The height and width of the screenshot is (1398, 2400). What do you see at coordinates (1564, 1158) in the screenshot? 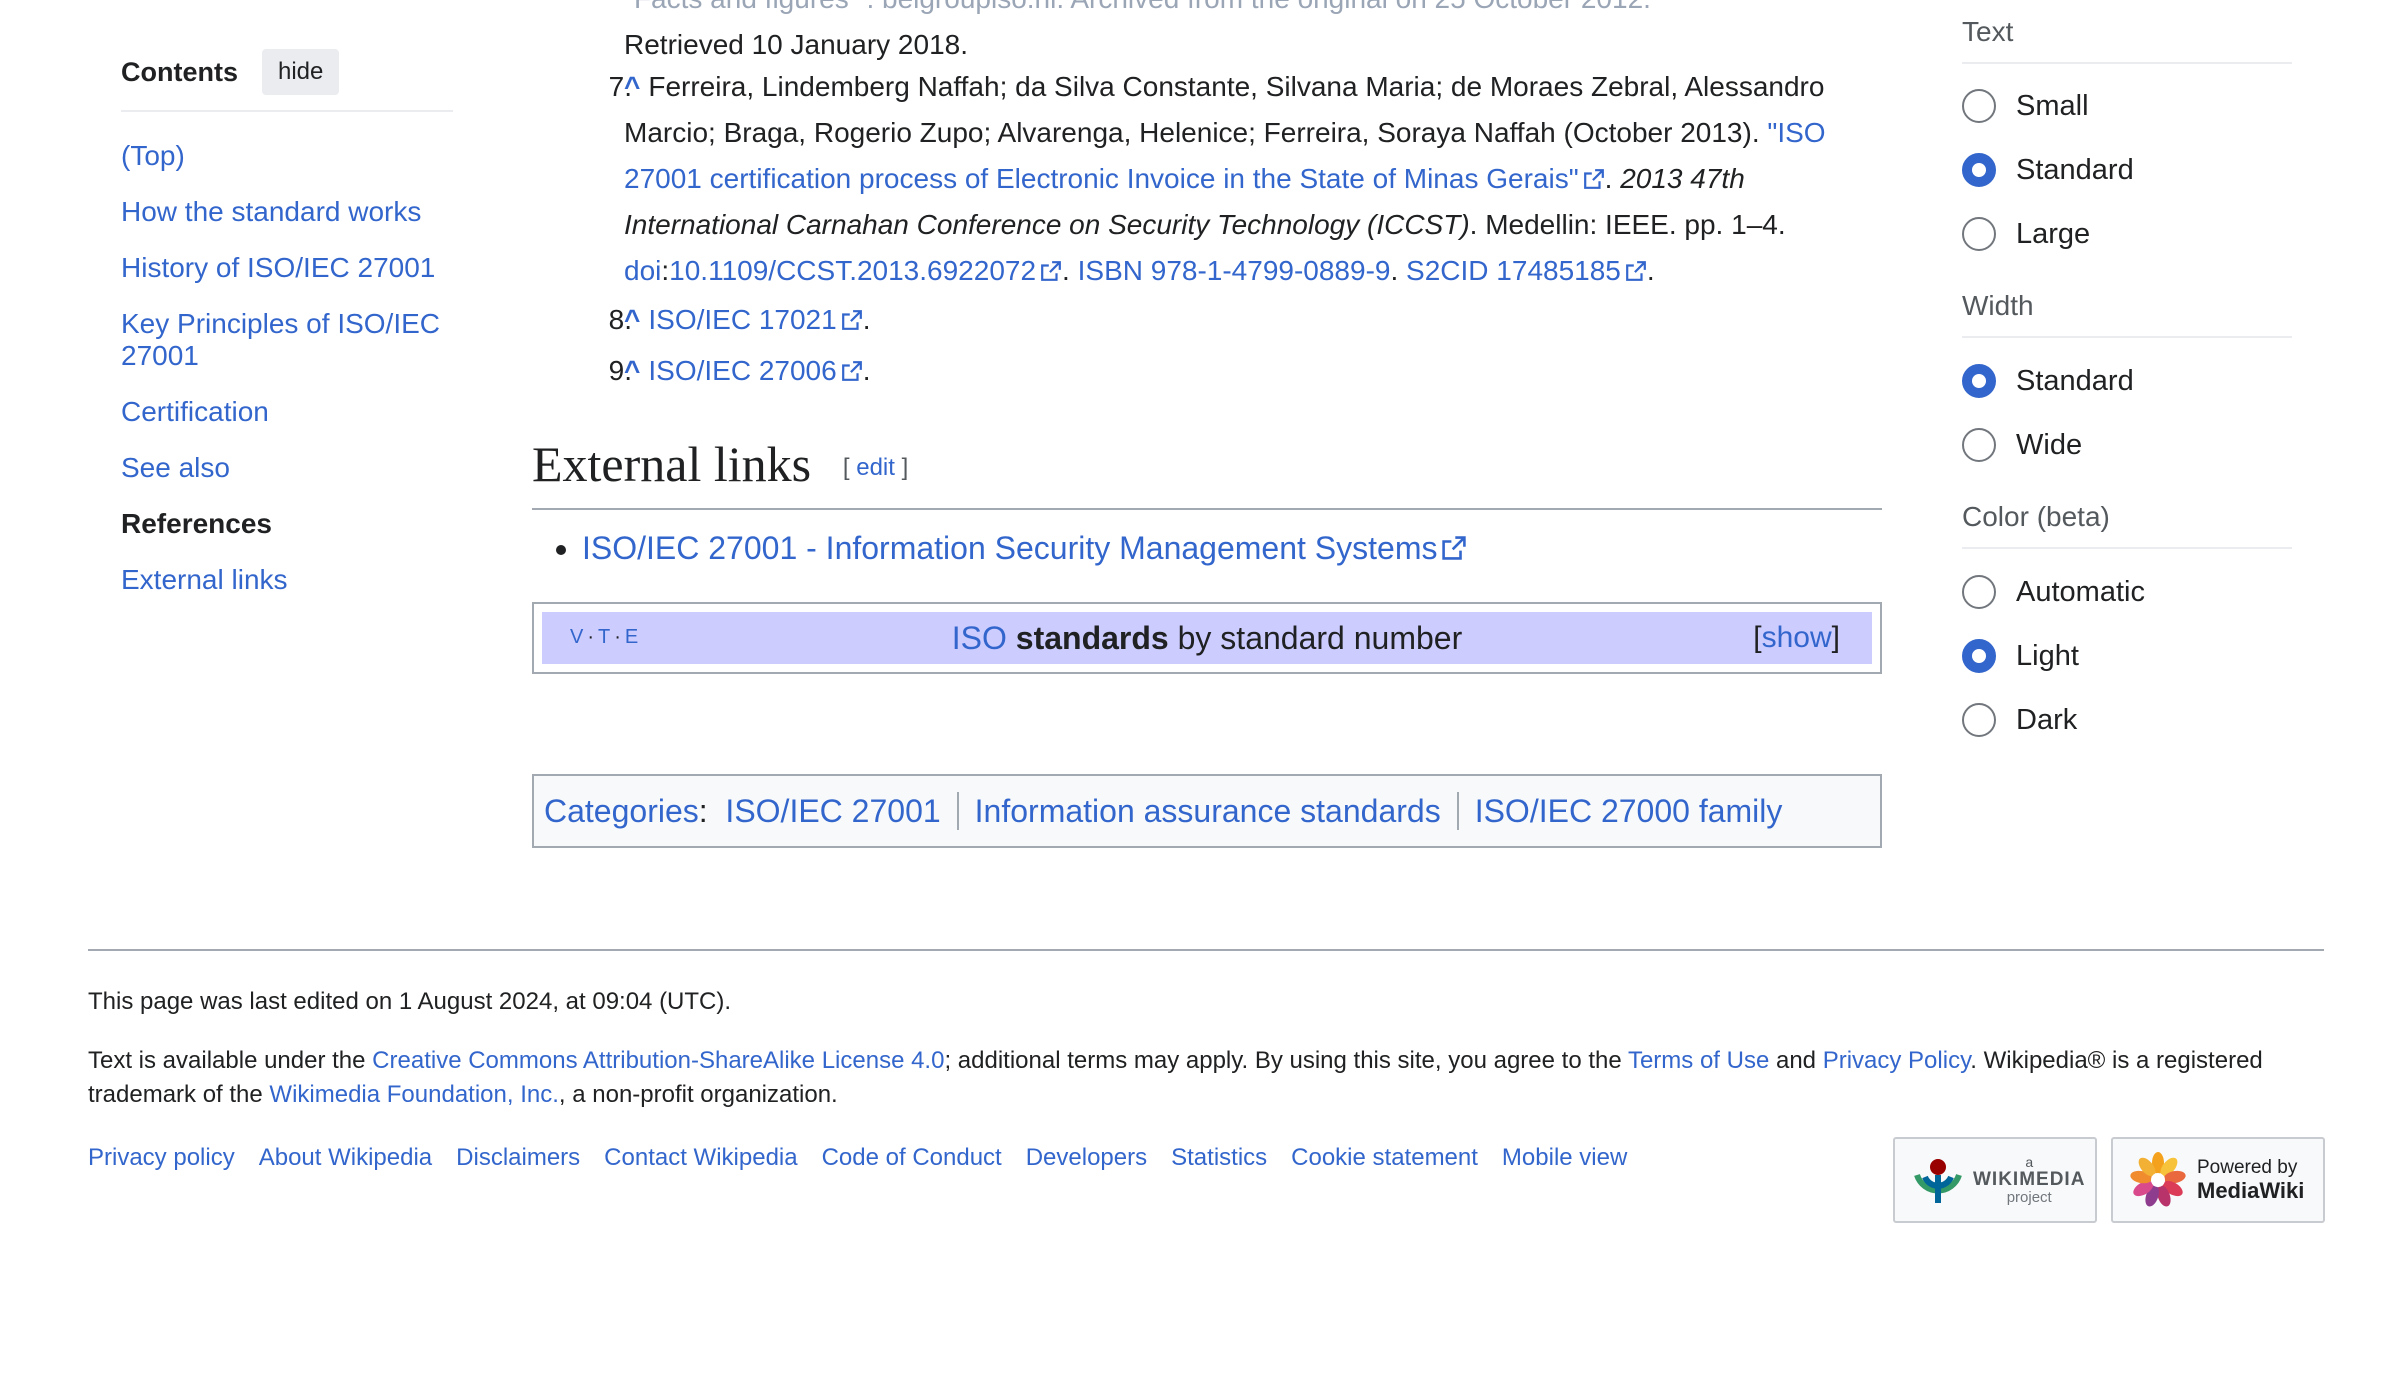
I see `footer-link-mobile-view: Mobile view` at bounding box center [1564, 1158].